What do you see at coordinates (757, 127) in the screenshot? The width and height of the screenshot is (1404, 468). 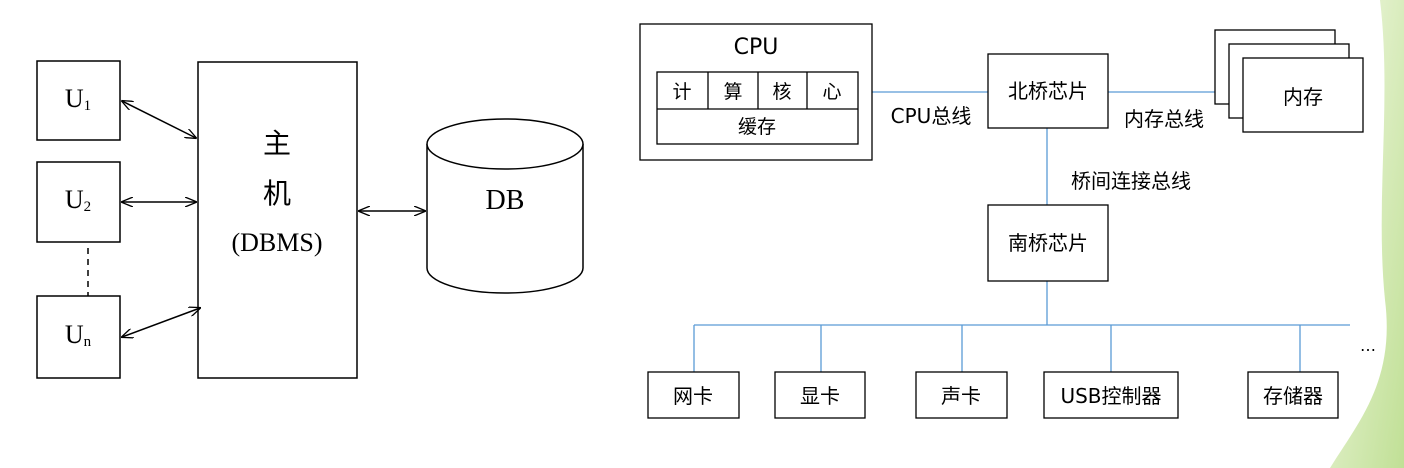 I see `cpu-cache-label: 缓存` at bounding box center [757, 127].